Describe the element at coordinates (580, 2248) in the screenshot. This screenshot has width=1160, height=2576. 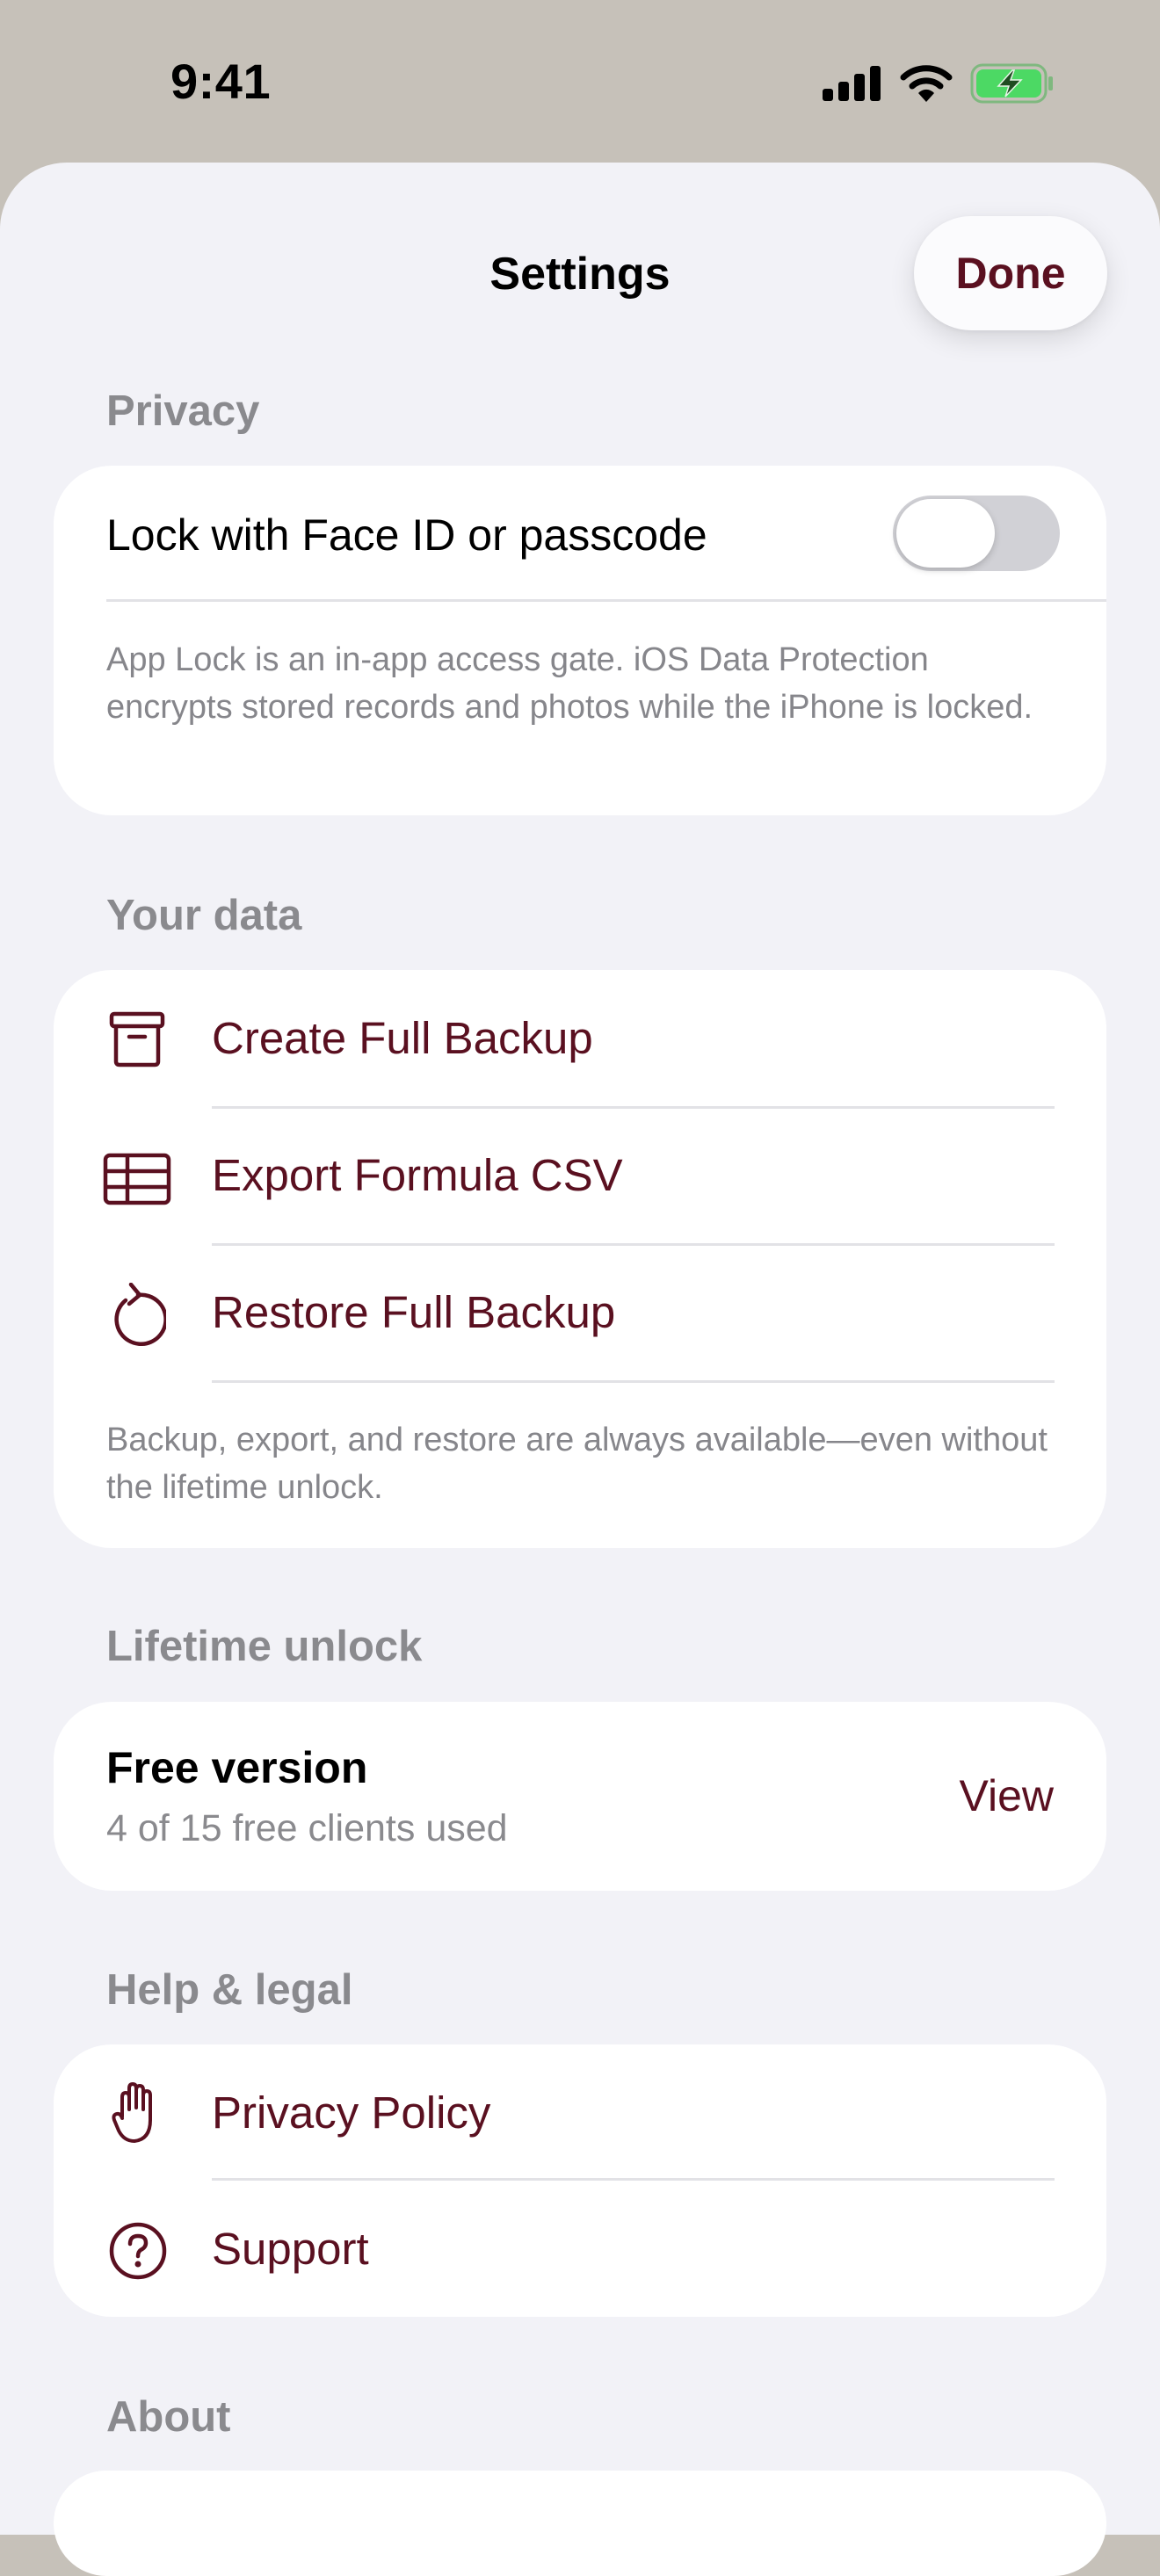
I see `support-row: Support` at that location.